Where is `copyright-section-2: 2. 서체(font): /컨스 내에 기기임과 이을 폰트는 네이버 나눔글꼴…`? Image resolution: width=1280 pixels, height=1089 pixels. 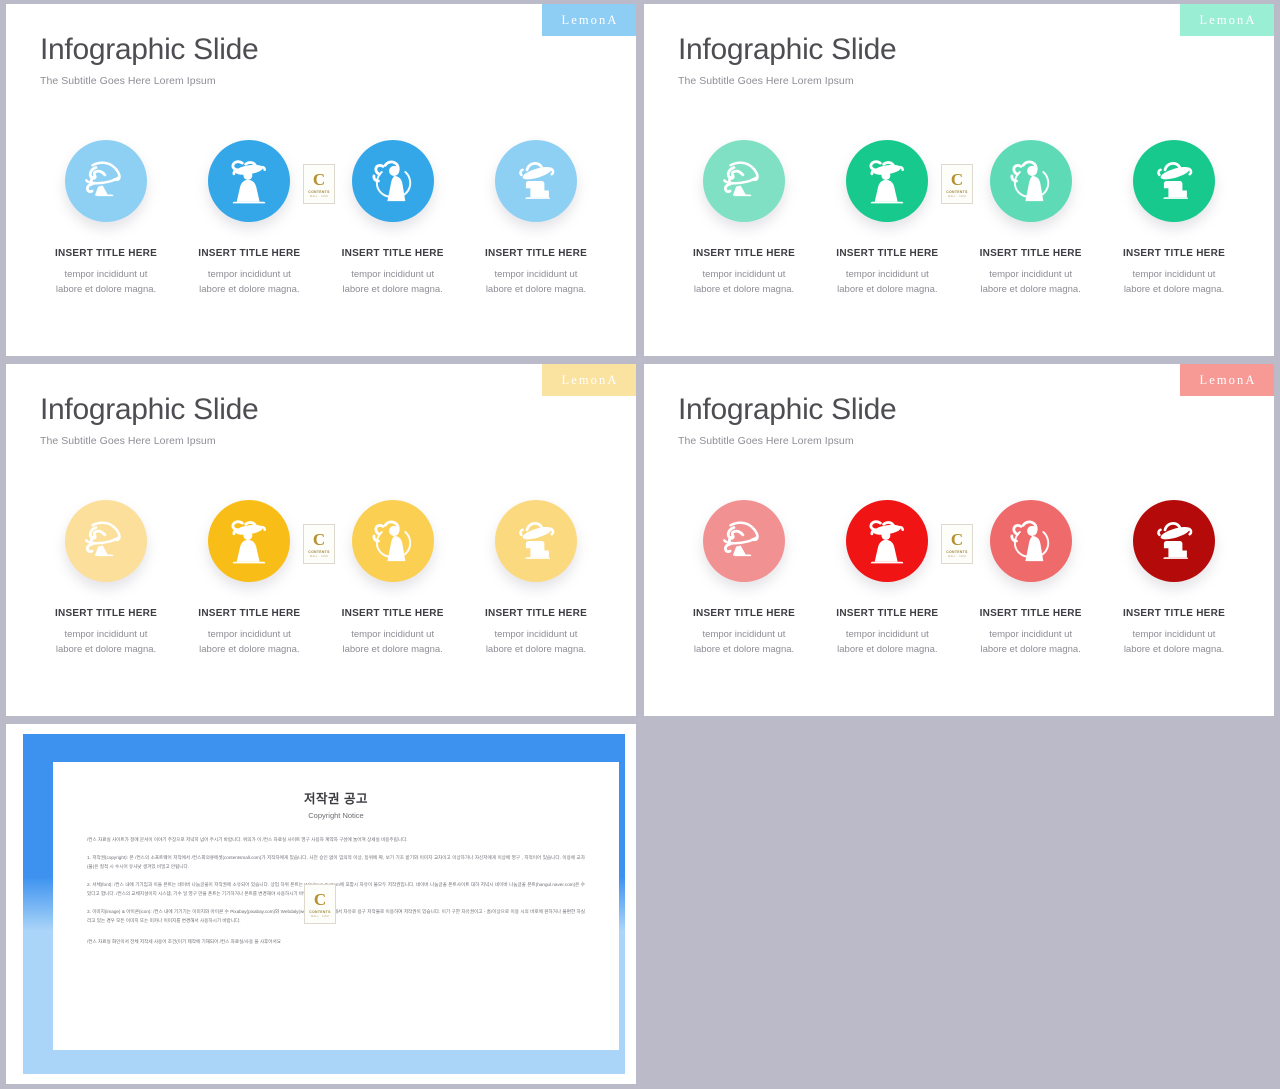 copyright-section-2: 2. 서체(font): /컨스 내에 기기임과 이을 폰트는 네이버 나눔글꼴… is located at coordinates (336, 888).